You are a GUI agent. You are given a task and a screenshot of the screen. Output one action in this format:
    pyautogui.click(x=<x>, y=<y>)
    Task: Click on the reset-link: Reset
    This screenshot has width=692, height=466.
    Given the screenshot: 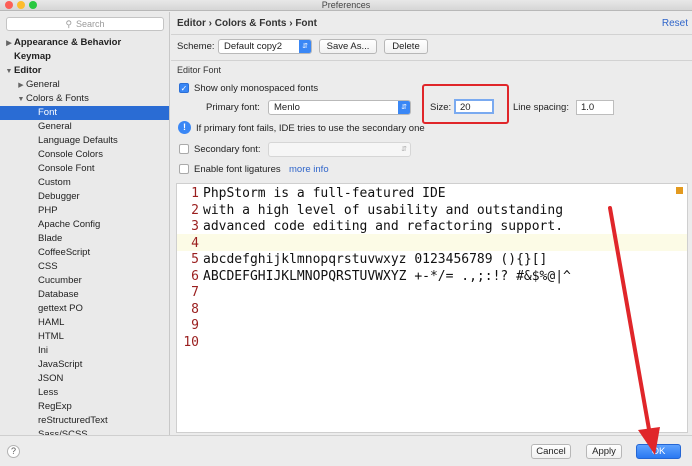 What is the action you would take?
    pyautogui.click(x=675, y=23)
    